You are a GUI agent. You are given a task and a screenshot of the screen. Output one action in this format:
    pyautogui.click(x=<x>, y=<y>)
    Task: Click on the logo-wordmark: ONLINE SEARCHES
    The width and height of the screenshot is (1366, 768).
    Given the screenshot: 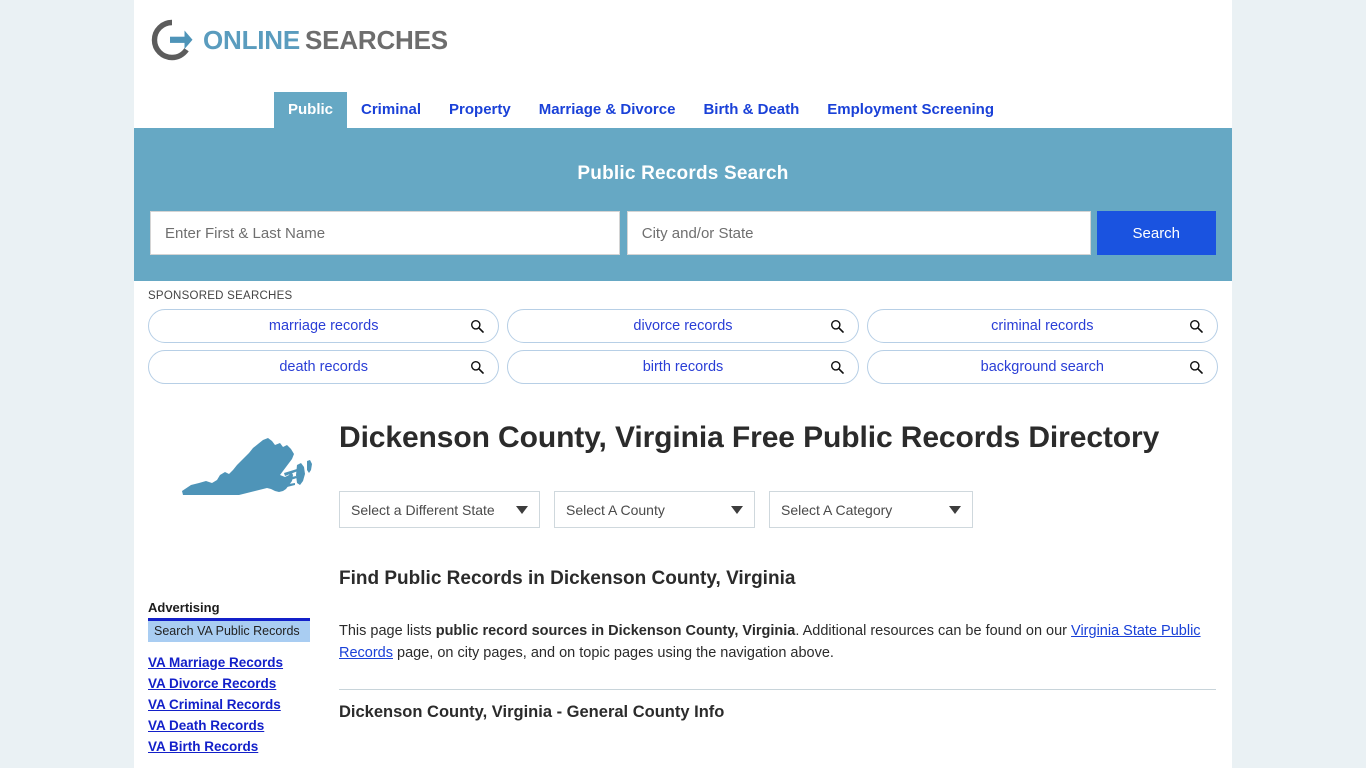 What is the action you would take?
    pyautogui.click(x=325, y=40)
    